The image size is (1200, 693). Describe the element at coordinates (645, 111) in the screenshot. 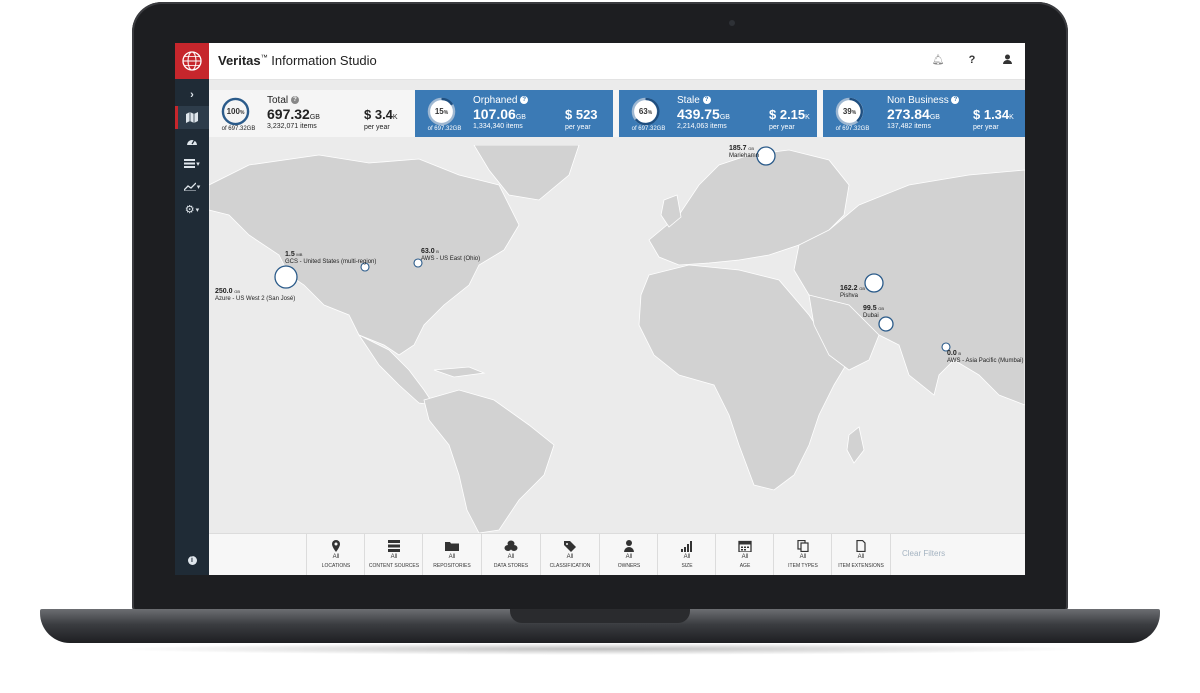

I see `stale-percent: 63%` at that location.